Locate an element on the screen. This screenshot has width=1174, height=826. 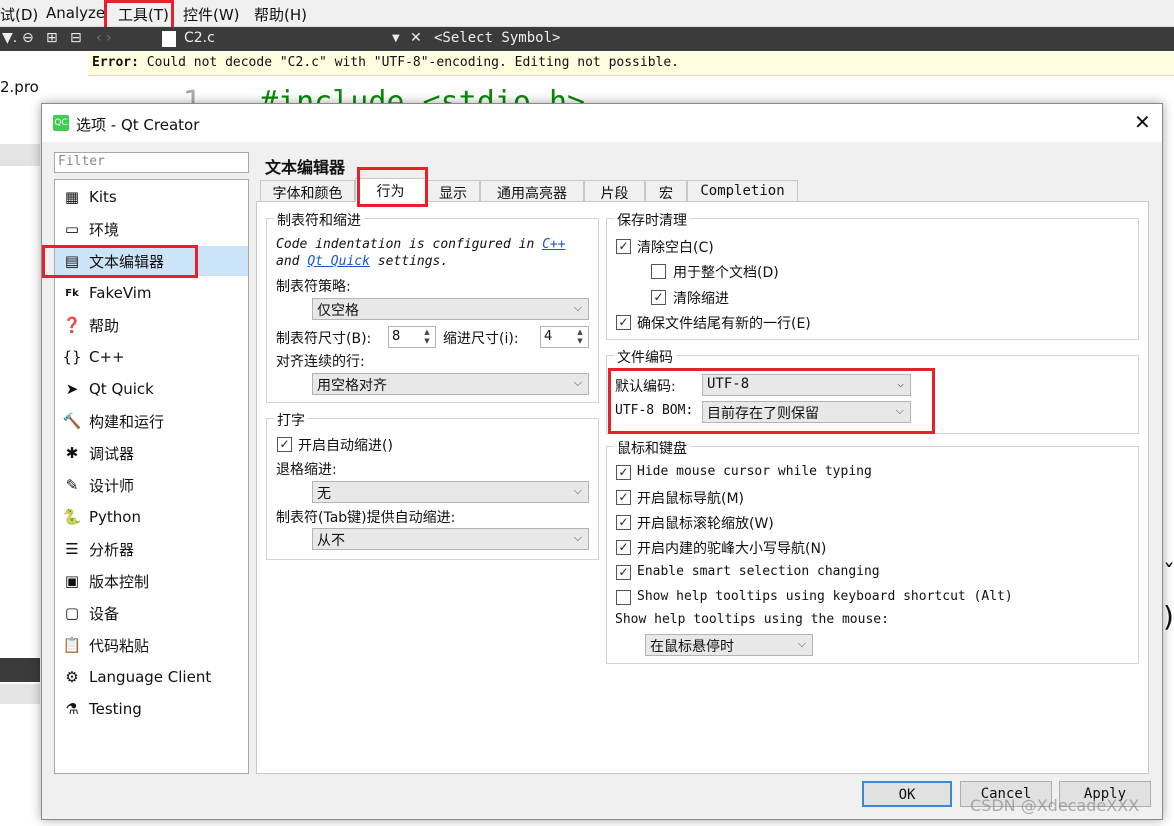
sidebar-item-kits: ▦ Kits is located at coordinates (151, 197).